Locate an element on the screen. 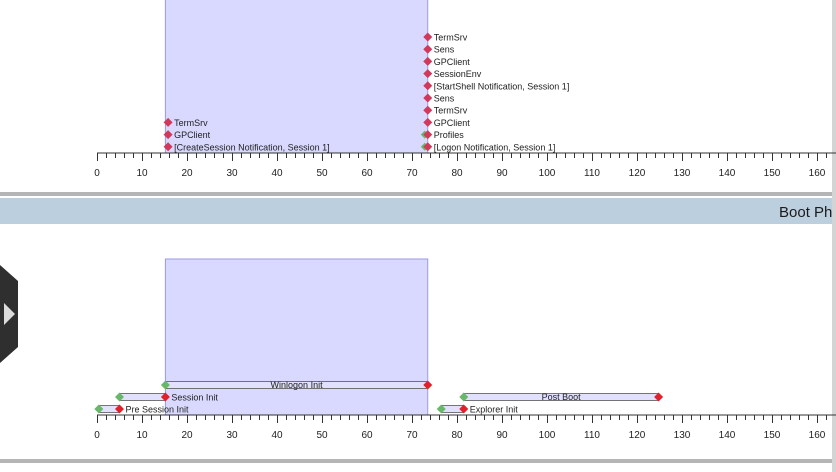 Image resolution: width=836 pixels, height=472 pixels. phase-bar: Winlogon Init is located at coordinates (296, 385).